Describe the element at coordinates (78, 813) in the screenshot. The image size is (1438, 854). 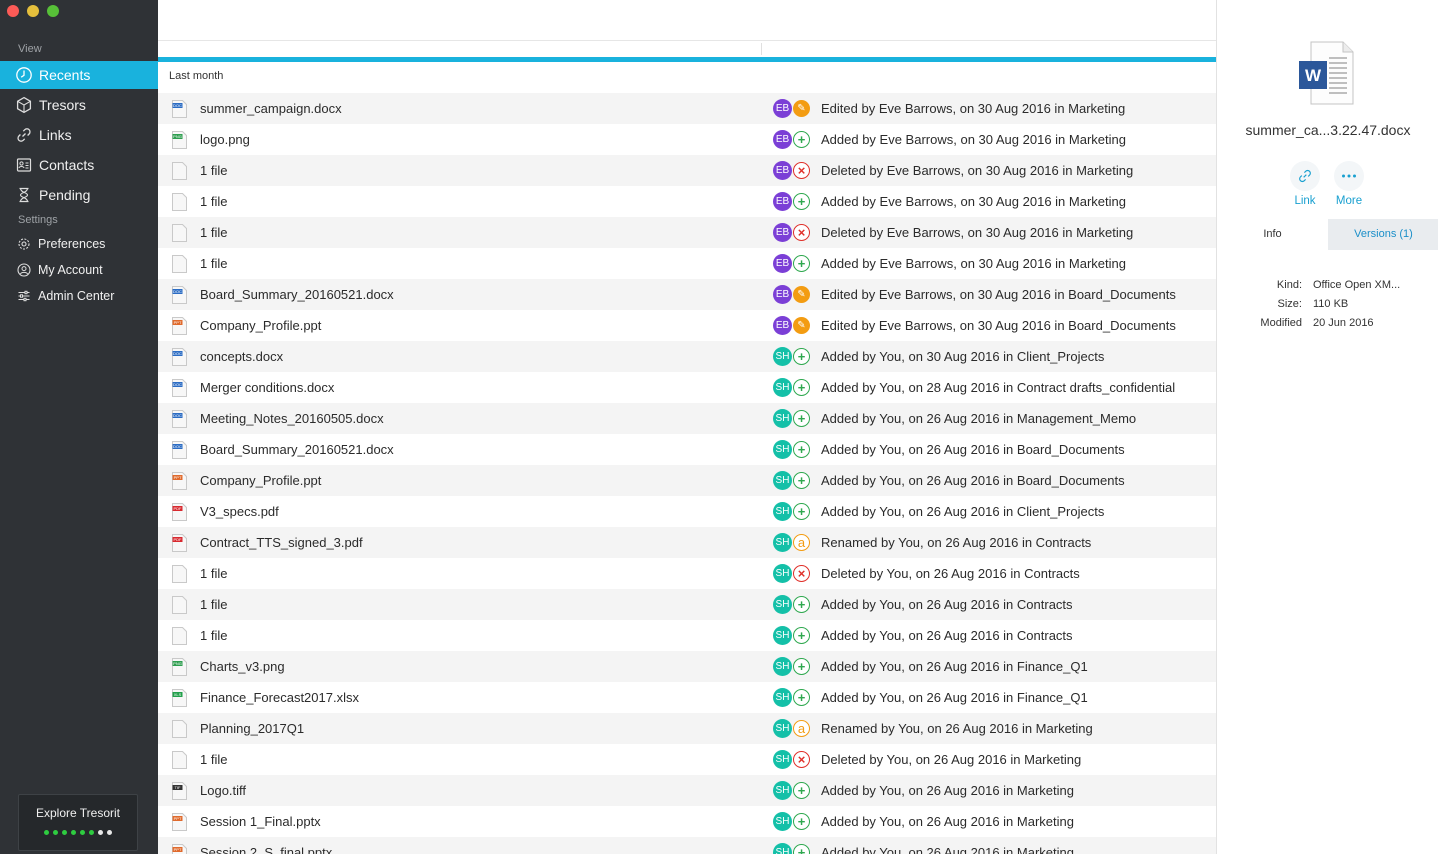
I see `explore-tresorit-label: Explore Tresorit` at that location.